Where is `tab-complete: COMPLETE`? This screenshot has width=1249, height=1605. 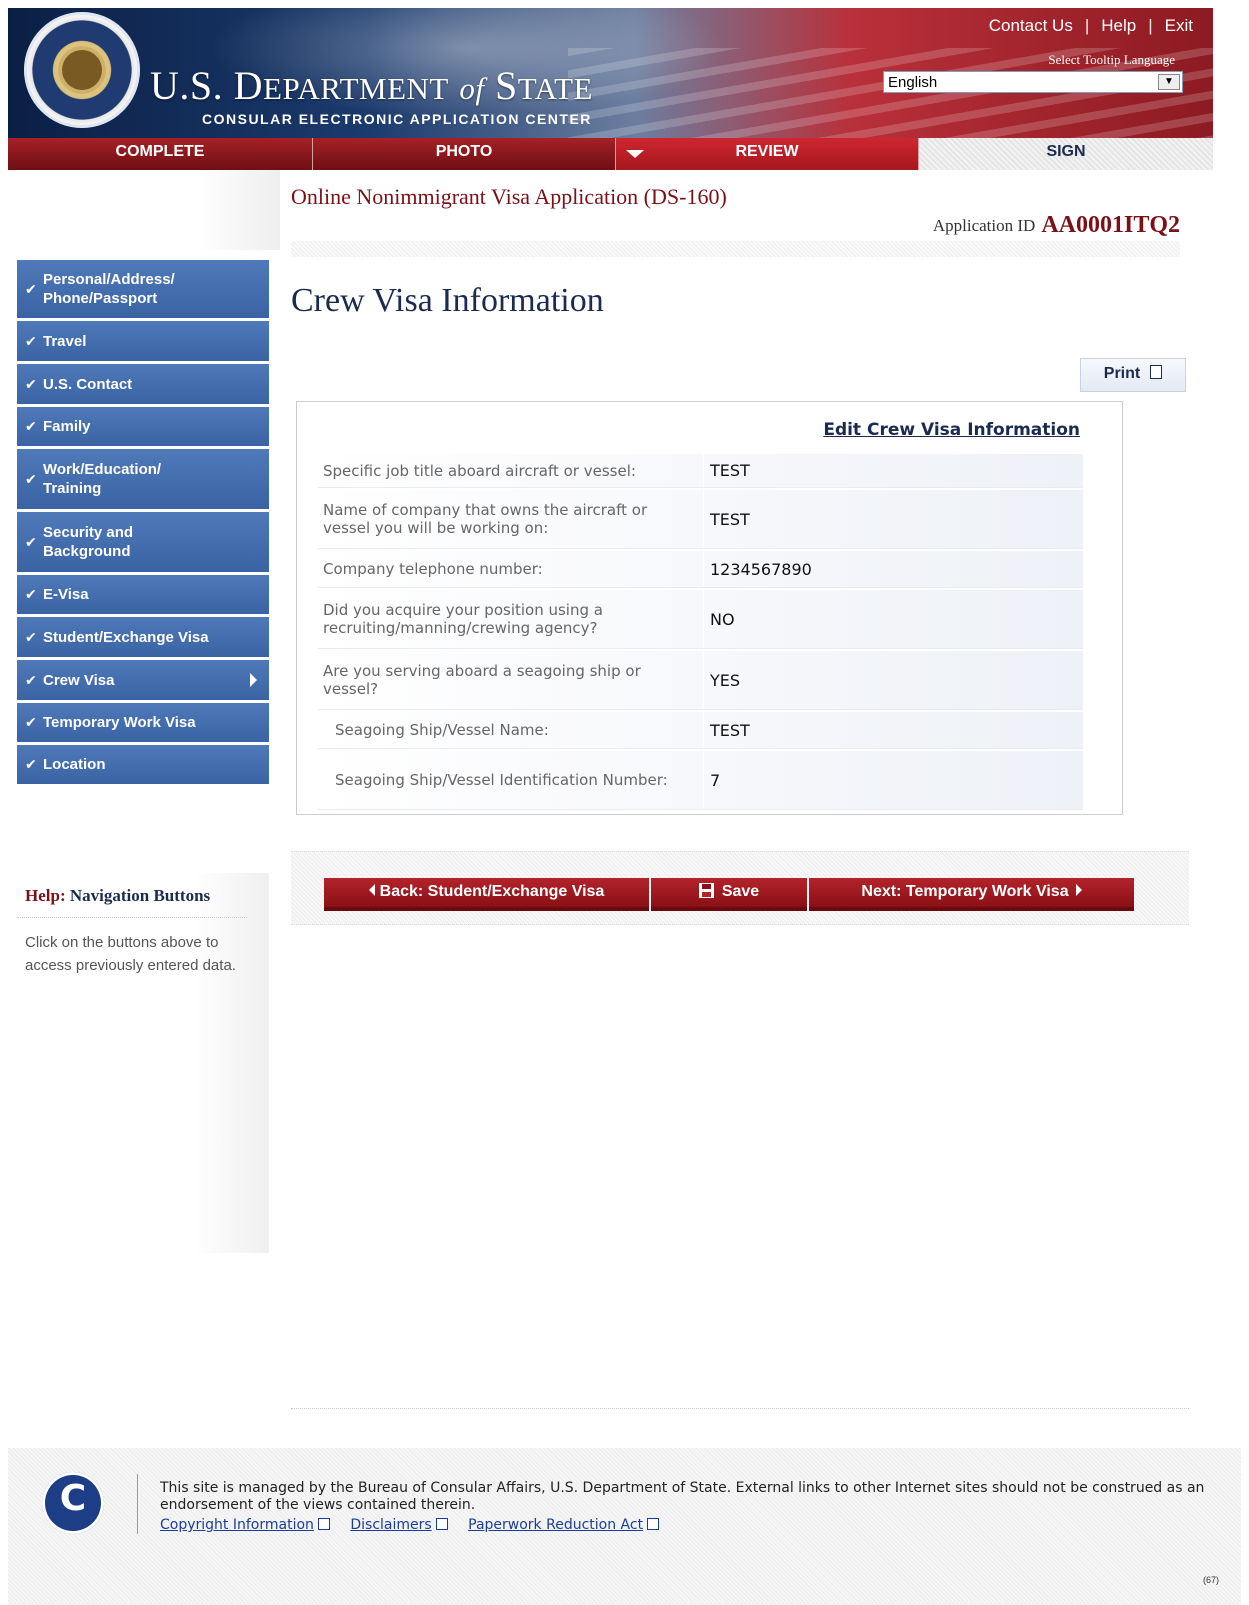
tab-complete: COMPLETE is located at coordinates (160, 154).